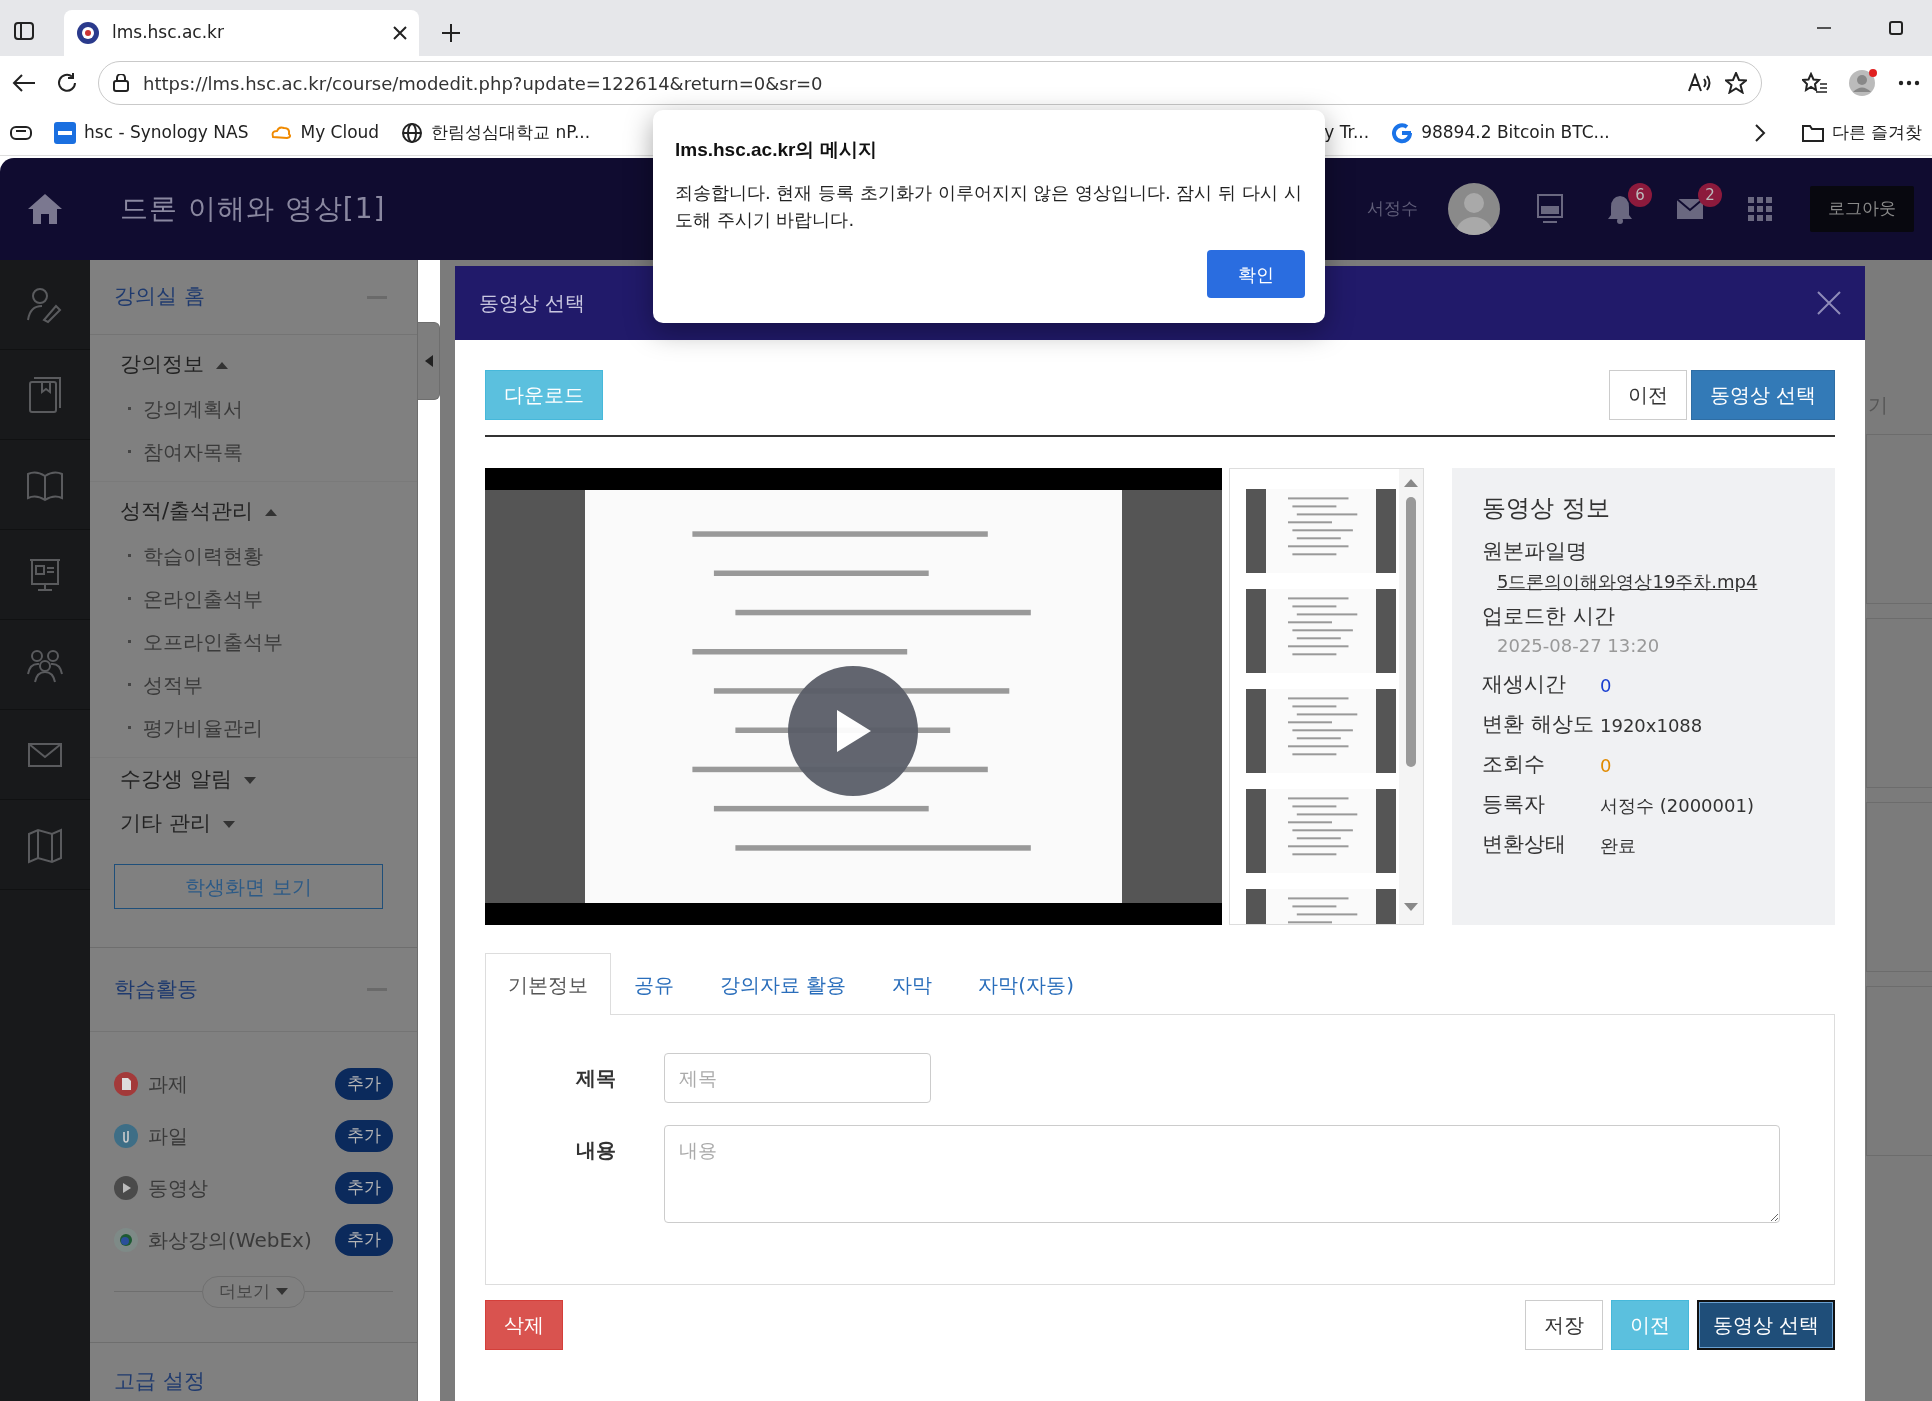  Describe the element at coordinates (21, 132) in the screenshot. I see `collections-icon` at that location.